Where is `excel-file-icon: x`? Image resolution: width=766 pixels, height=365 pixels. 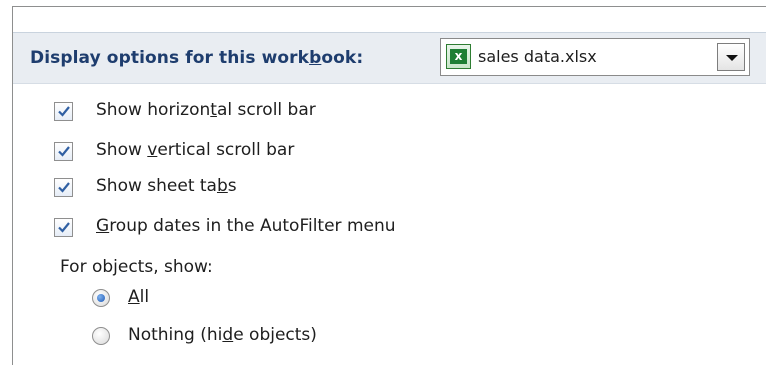
excel-file-icon: x is located at coordinates (458, 56).